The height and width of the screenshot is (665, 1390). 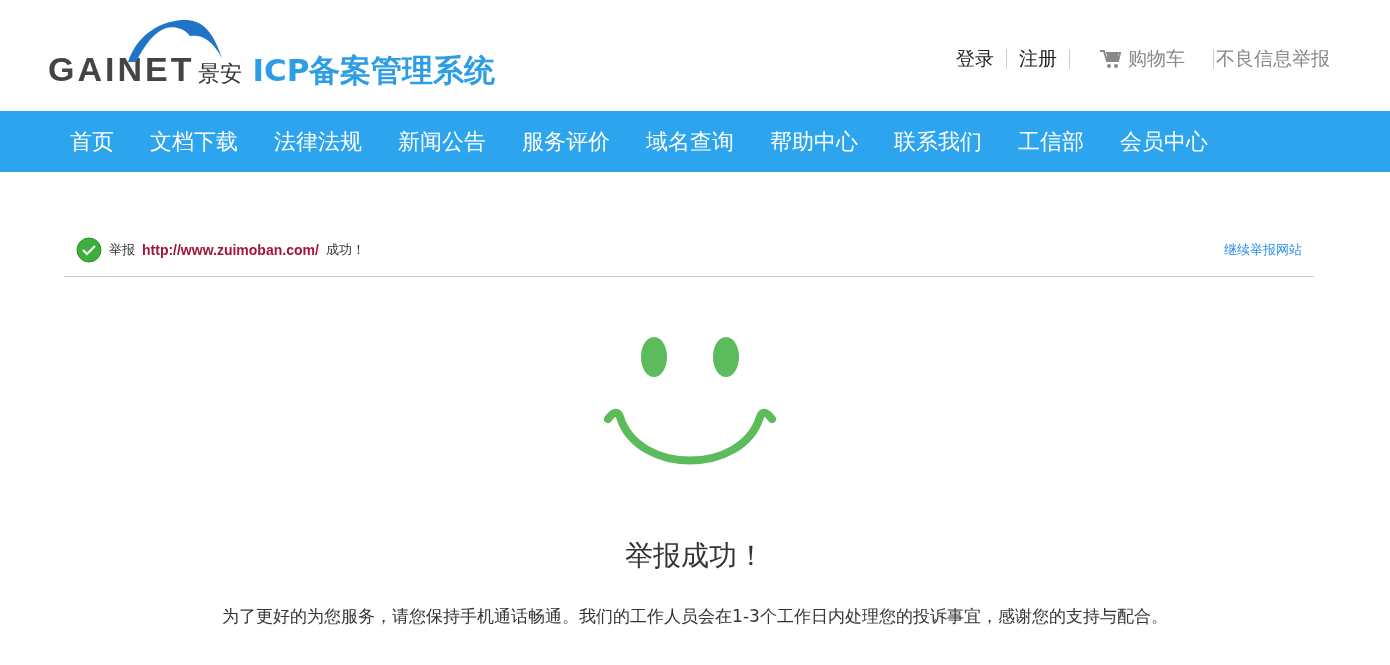 I want to click on result-message: 为了更好的为您服务，请您保持手机通话畅通。我们的工作人员会在1-3个工作日内处理您的投诉事宜，感谢您的支持与配合。, so click(x=695, y=616).